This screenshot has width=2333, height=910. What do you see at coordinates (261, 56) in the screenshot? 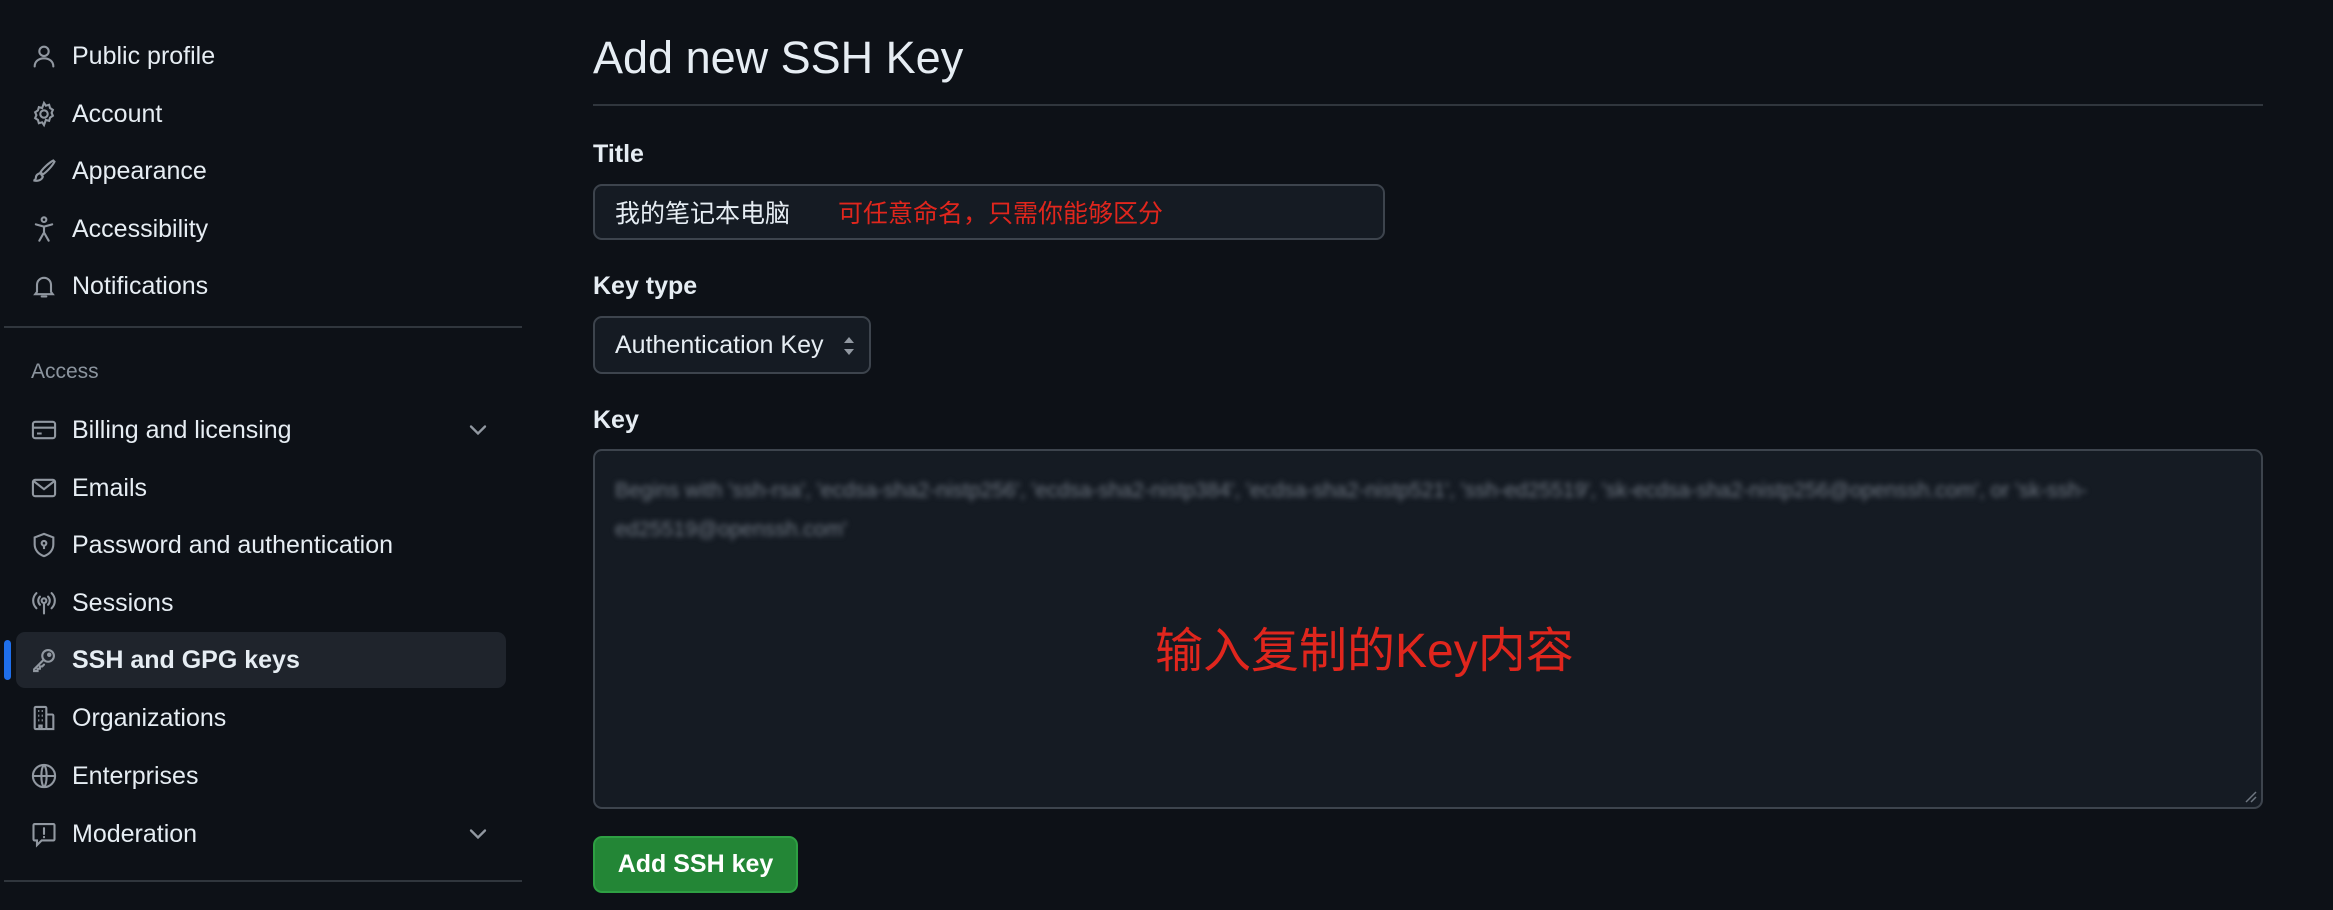
I see `sidebar-item-public-profile: Public profile` at bounding box center [261, 56].